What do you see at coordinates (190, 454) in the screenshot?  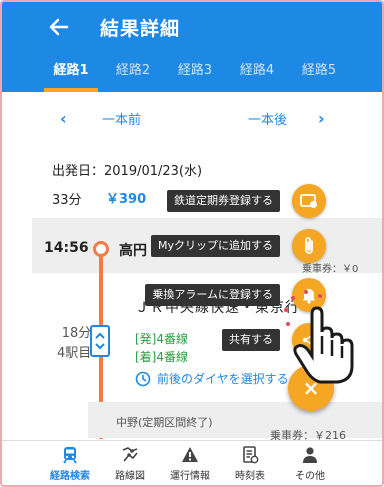 I see `warning-icon` at bounding box center [190, 454].